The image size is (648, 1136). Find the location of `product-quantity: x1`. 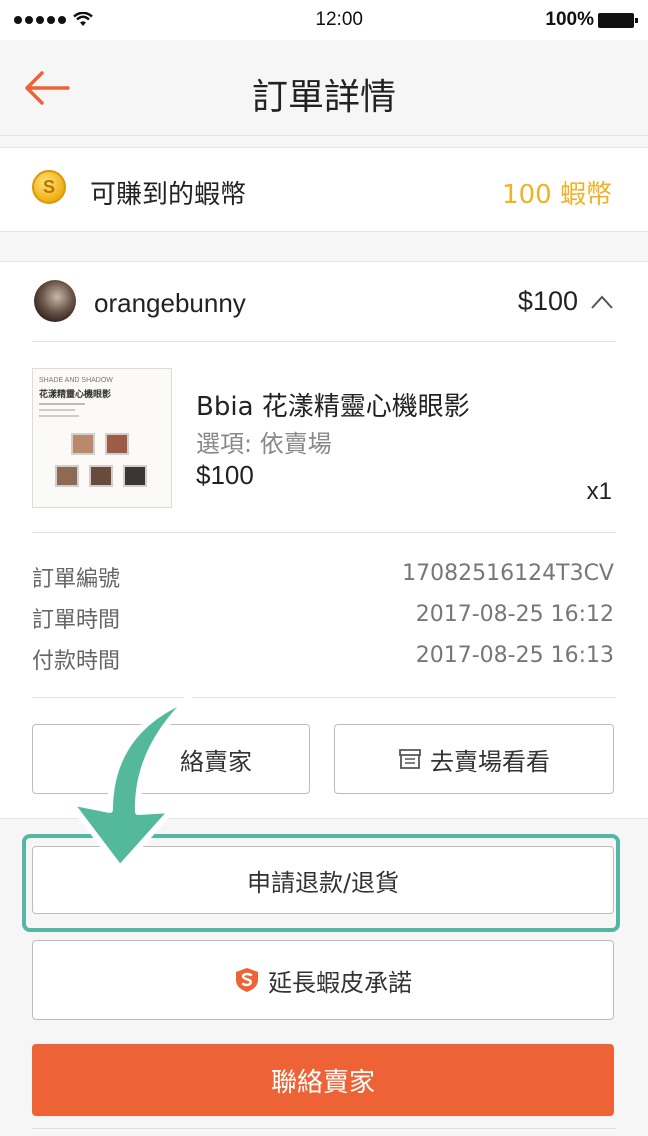

product-quantity: x1 is located at coordinates (599, 491).